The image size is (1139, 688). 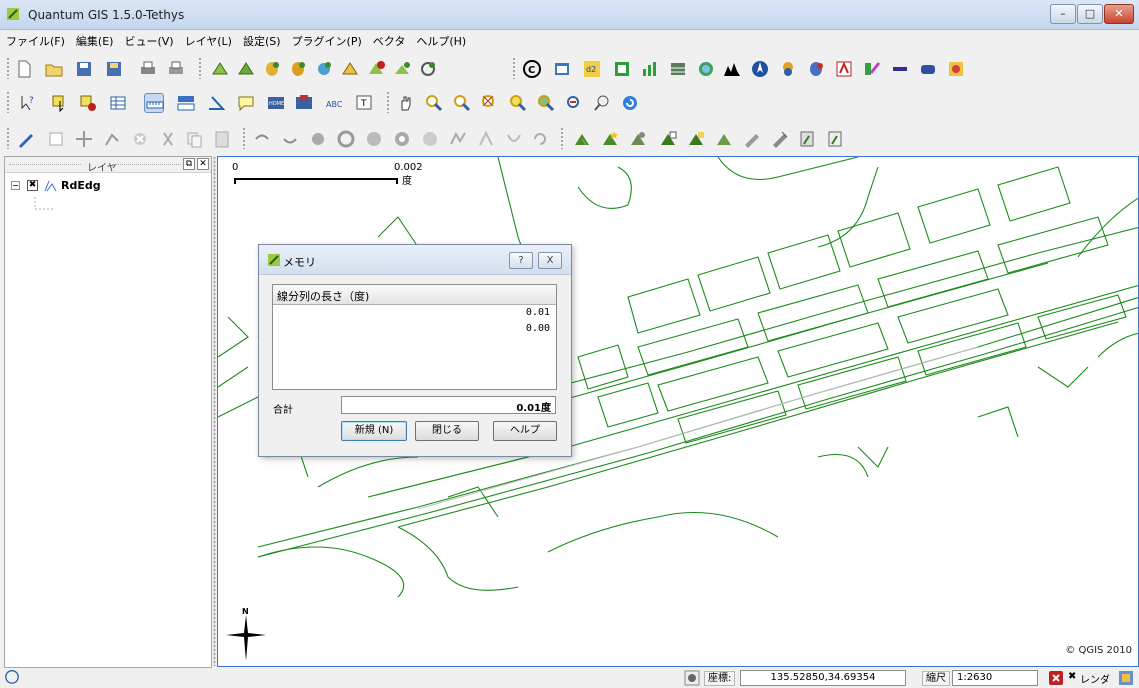 I want to click on split-features-icon, so click(x=486, y=139).